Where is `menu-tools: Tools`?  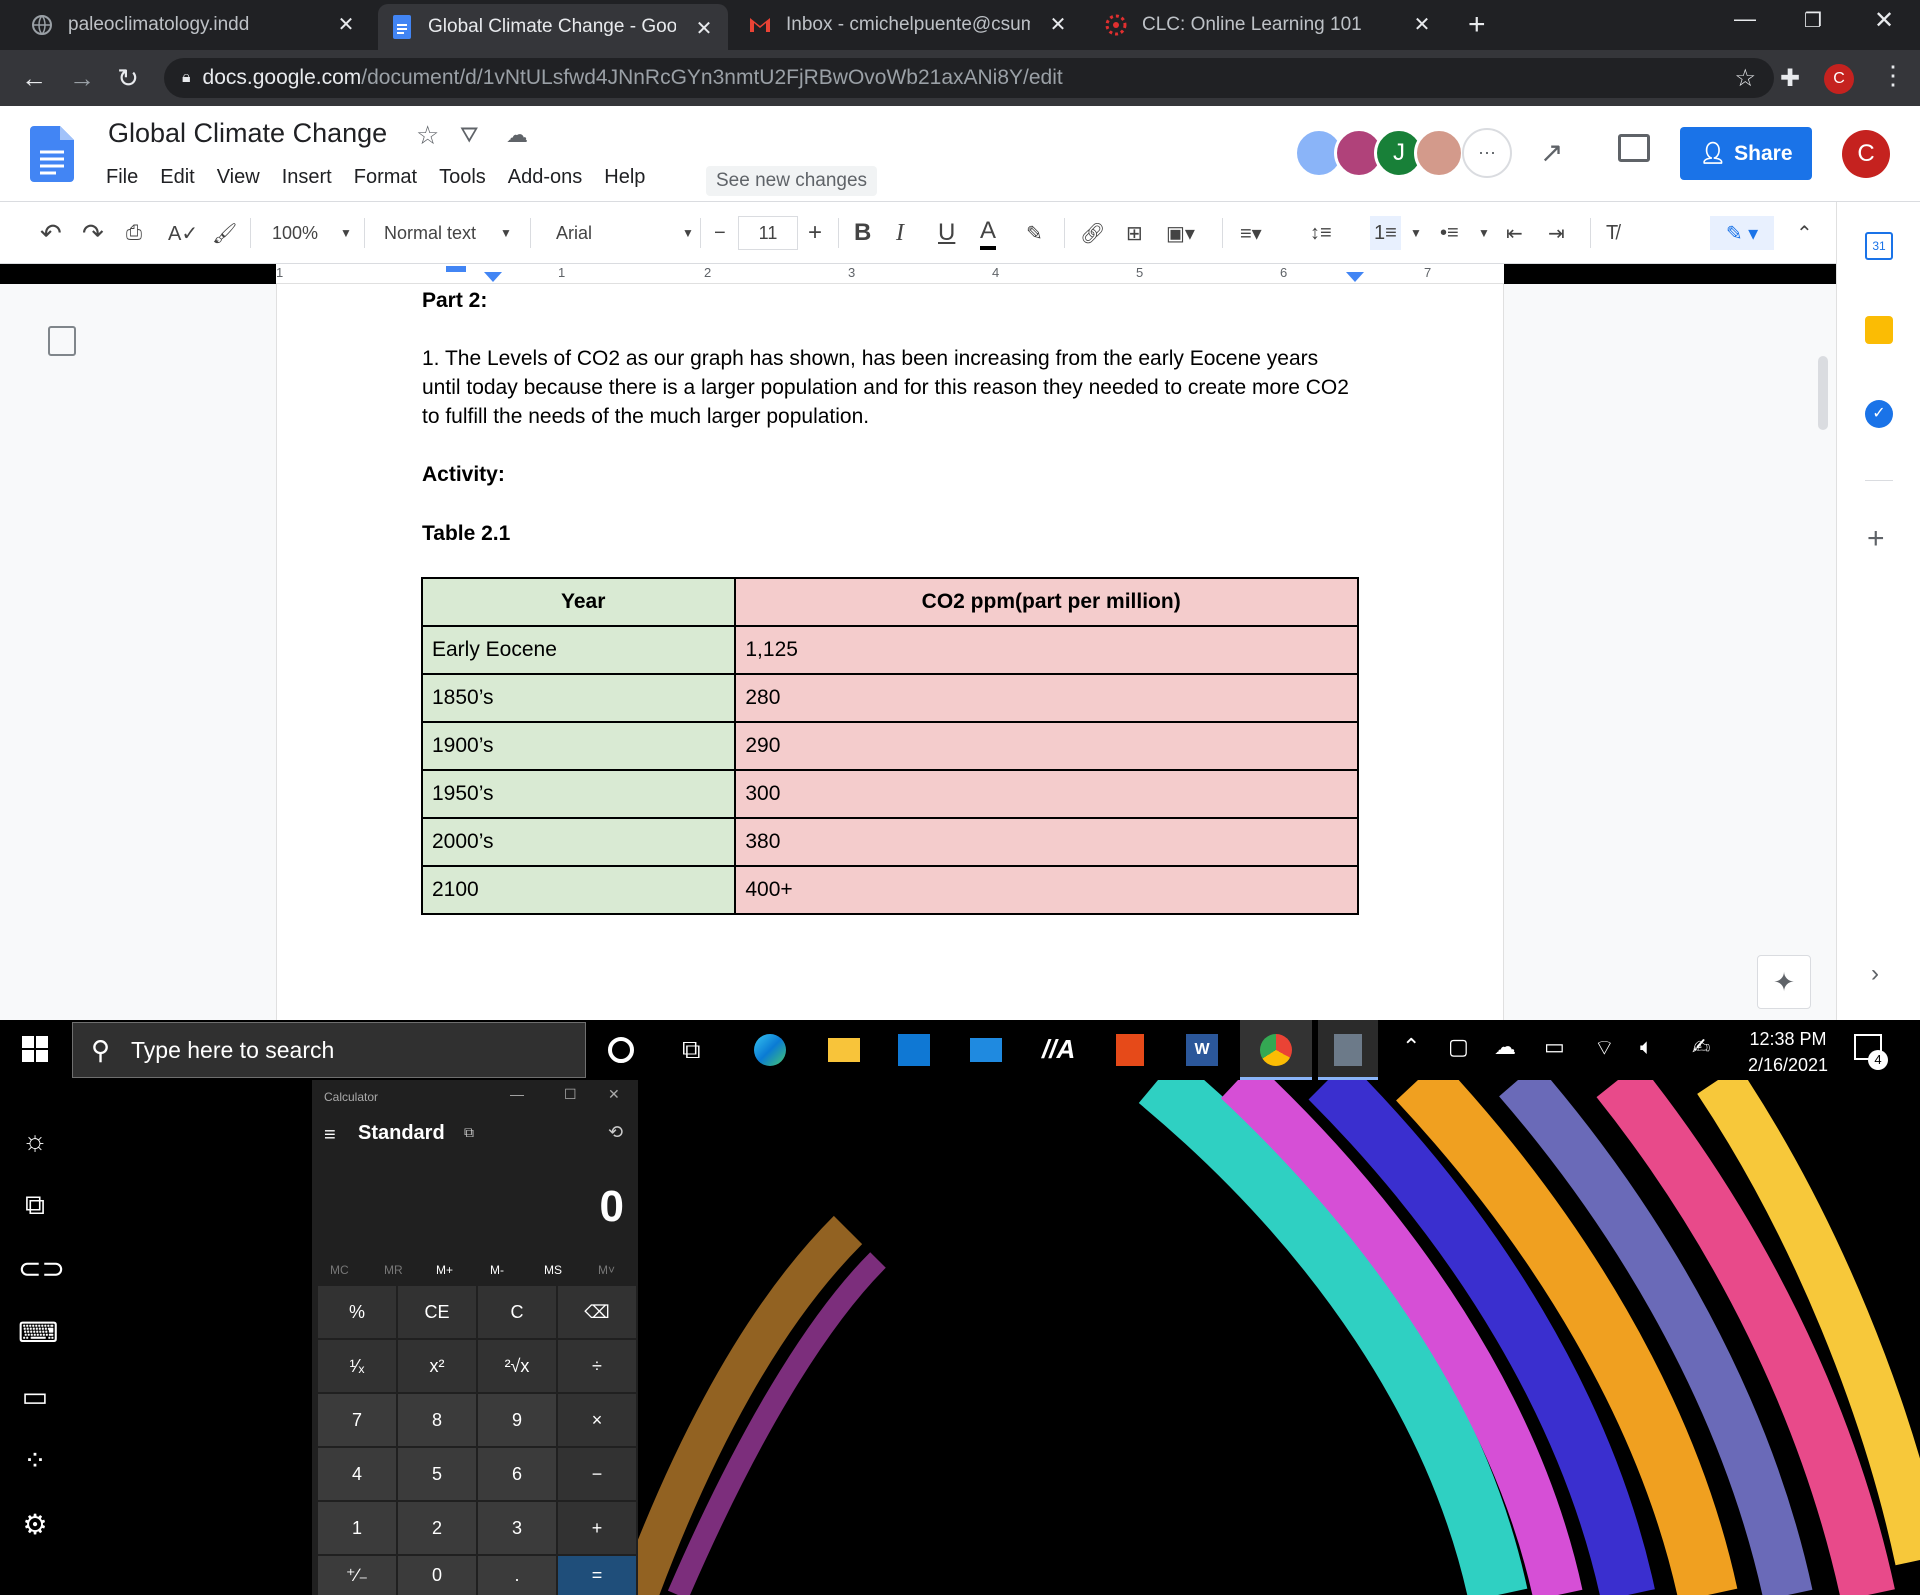 menu-tools: Tools is located at coordinates (462, 177).